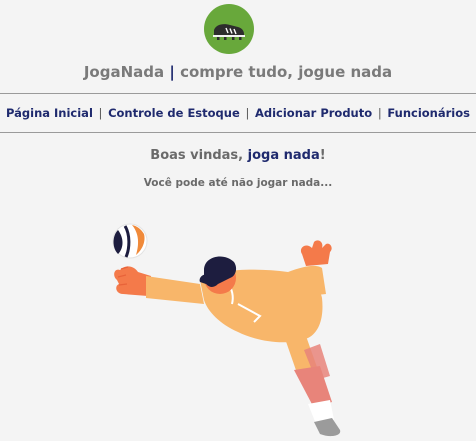 The image size is (476, 441). I want to click on nav-link-controle-de-estoque: Controle de Estoque, so click(174, 113).